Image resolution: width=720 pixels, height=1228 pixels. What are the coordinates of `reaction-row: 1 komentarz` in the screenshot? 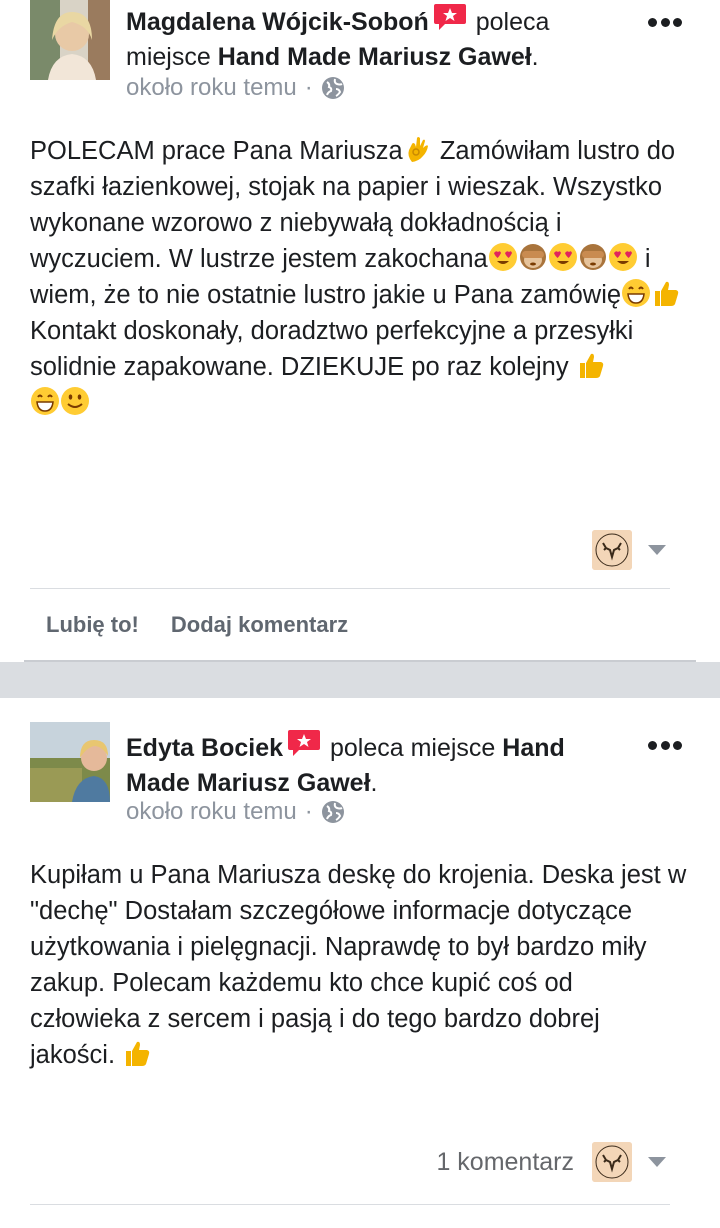 It's located at (551, 1162).